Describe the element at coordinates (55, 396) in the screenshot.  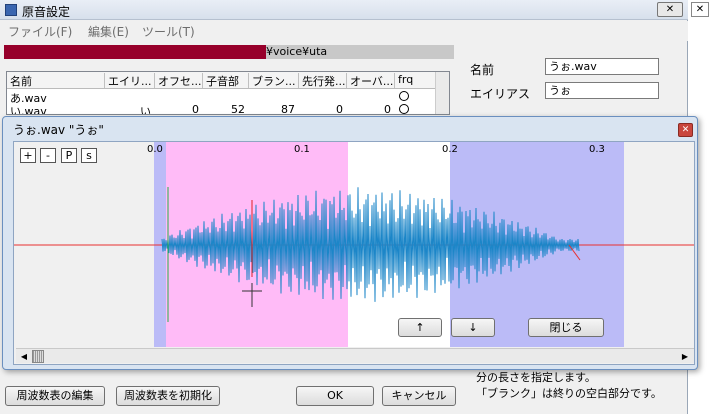
I see `edit-freq-button: 周波数表の編集` at that location.